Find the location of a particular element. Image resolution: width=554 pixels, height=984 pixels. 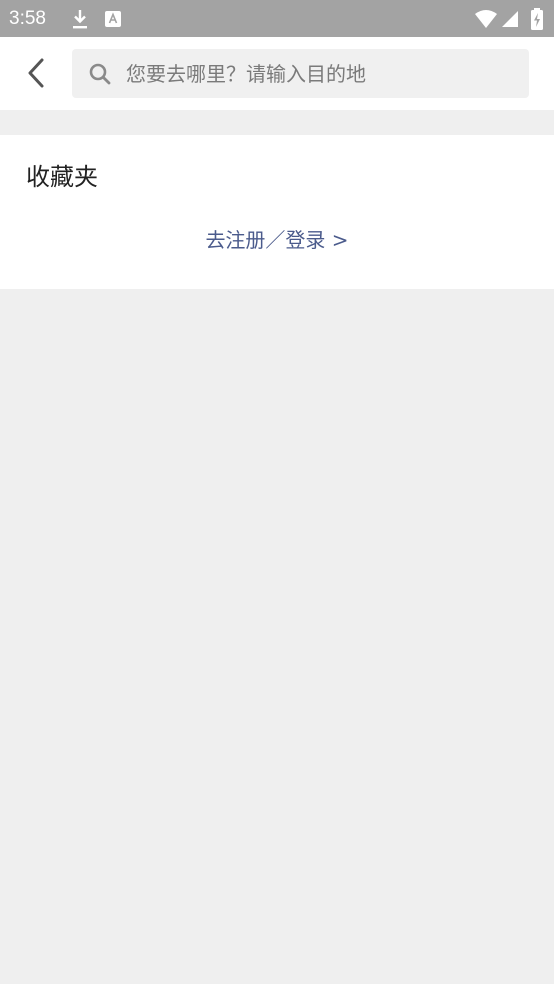

register-login-link: 去注册／登录 > is located at coordinates (277, 240).